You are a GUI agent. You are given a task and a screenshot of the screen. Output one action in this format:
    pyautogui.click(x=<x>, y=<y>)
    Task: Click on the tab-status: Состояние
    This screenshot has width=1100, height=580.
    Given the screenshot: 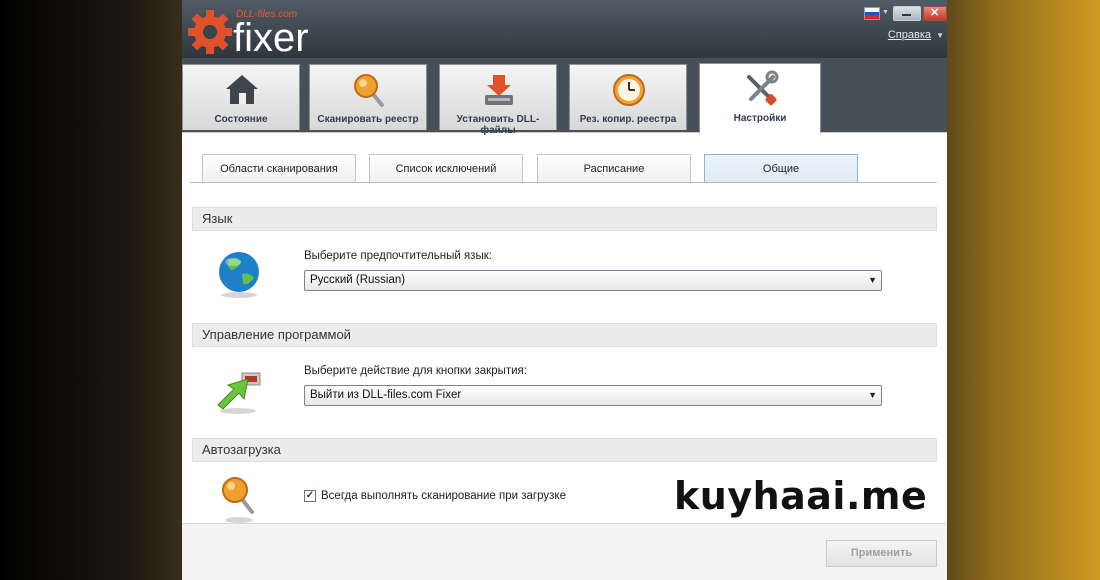 What is the action you would take?
    pyautogui.click(x=241, y=97)
    